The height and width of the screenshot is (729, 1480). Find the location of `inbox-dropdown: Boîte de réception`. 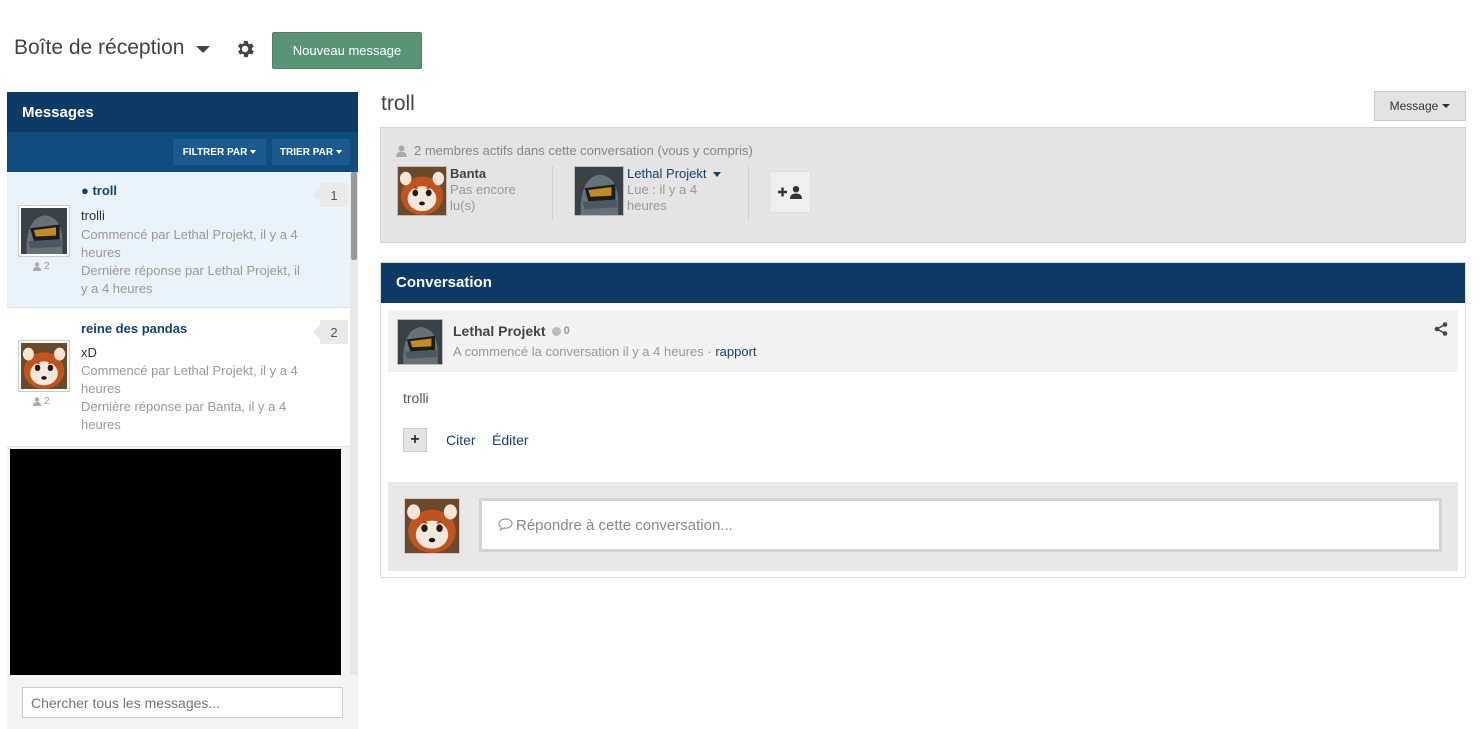

inbox-dropdown: Boîte de réception is located at coordinates (112, 48).